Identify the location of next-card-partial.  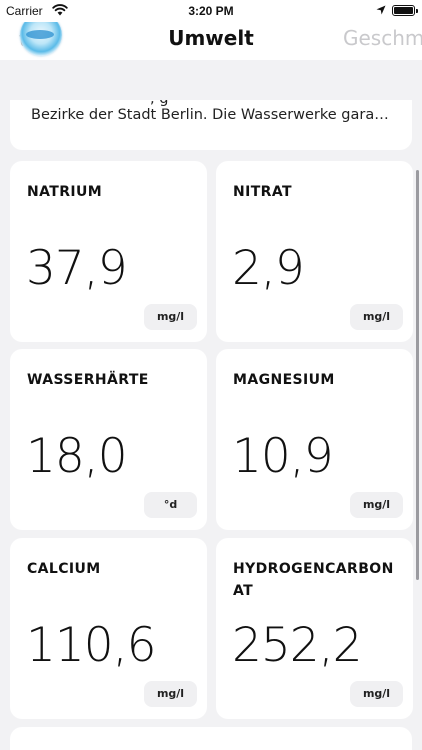
(211, 738).